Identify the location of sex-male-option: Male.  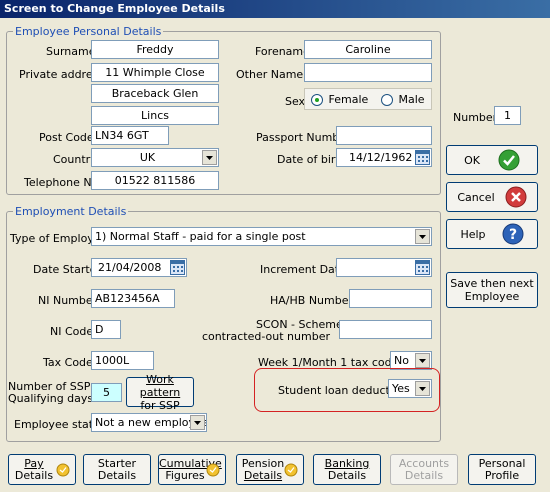
(403, 99).